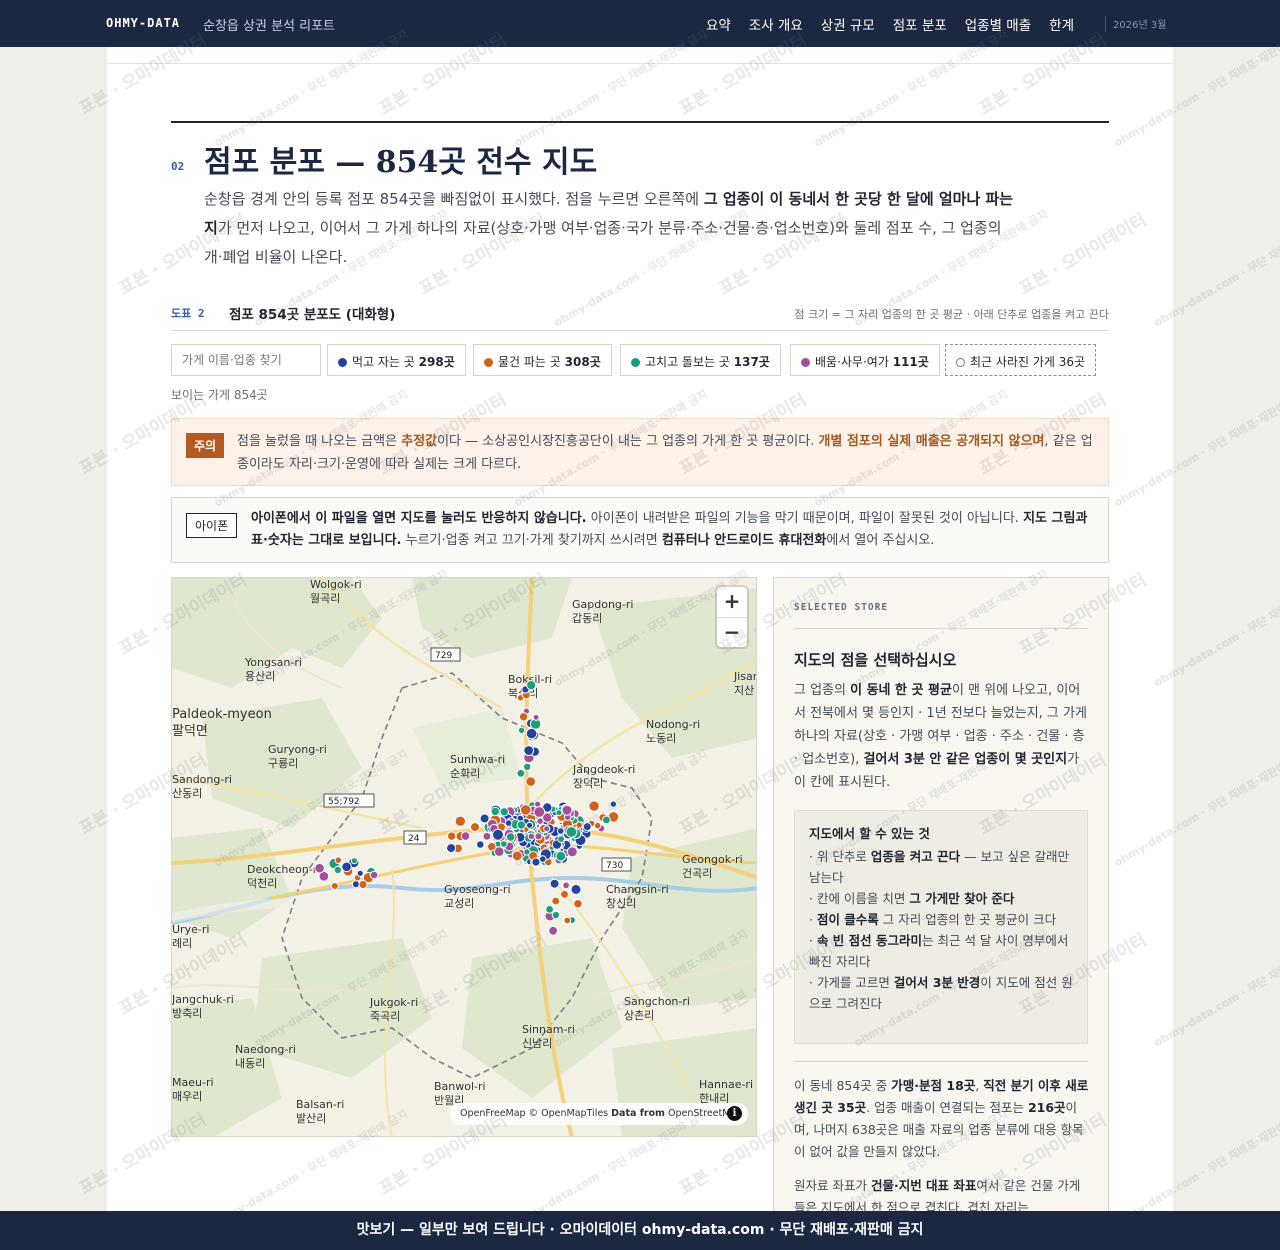 The image size is (1280, 1250). What do you see at coordinates (1021, 360) in the screenshot?
I see `filter-chip-closed: 최근 사라진 가게 36곳` at bounding box center [1021, 360].